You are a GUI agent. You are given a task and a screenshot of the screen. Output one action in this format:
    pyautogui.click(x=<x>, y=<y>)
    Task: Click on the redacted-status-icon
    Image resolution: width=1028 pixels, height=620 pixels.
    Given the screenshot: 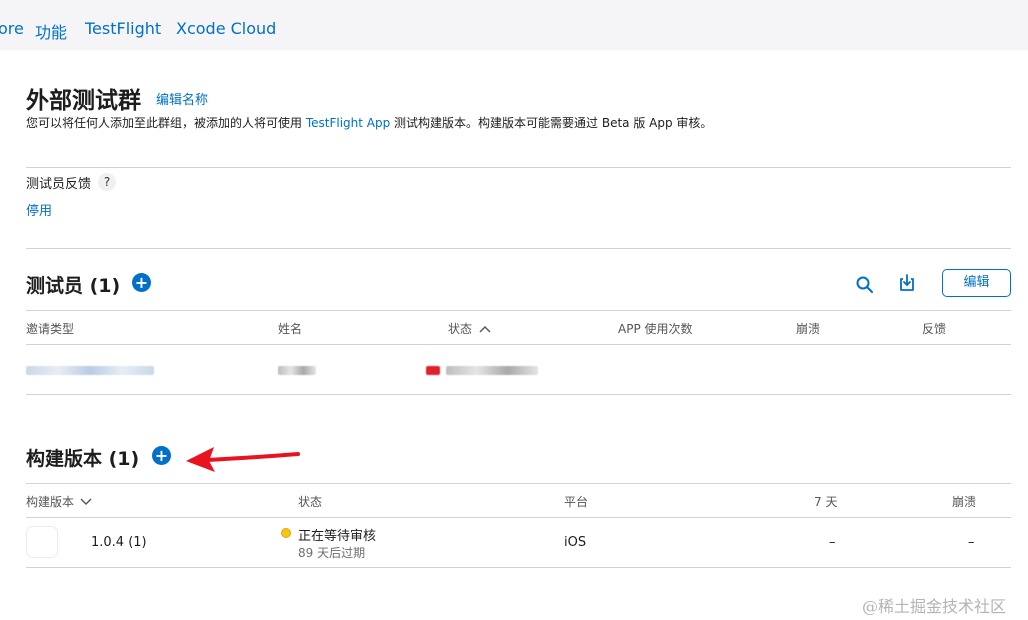 What is the action you would take?
    pyautogui.click(x=433, y=370)
    